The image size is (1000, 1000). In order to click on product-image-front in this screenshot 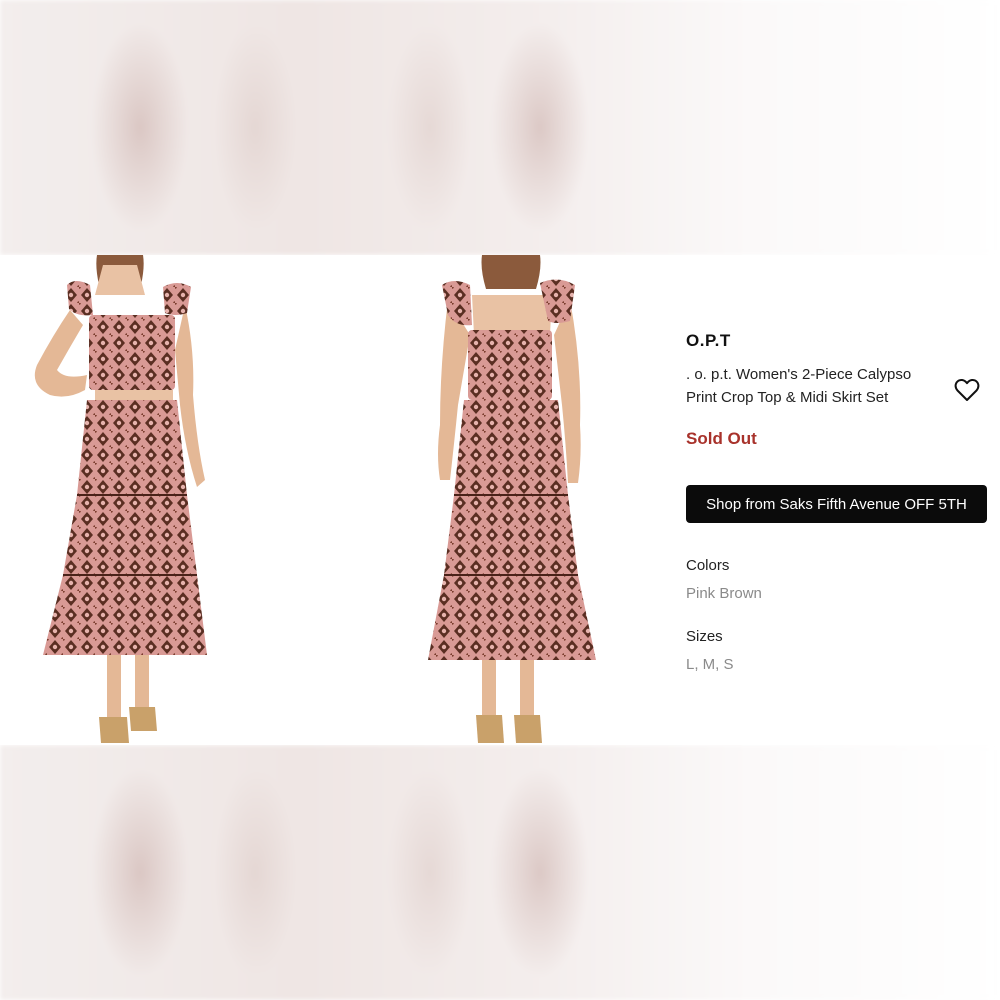, I will do `click(117, 500)`.